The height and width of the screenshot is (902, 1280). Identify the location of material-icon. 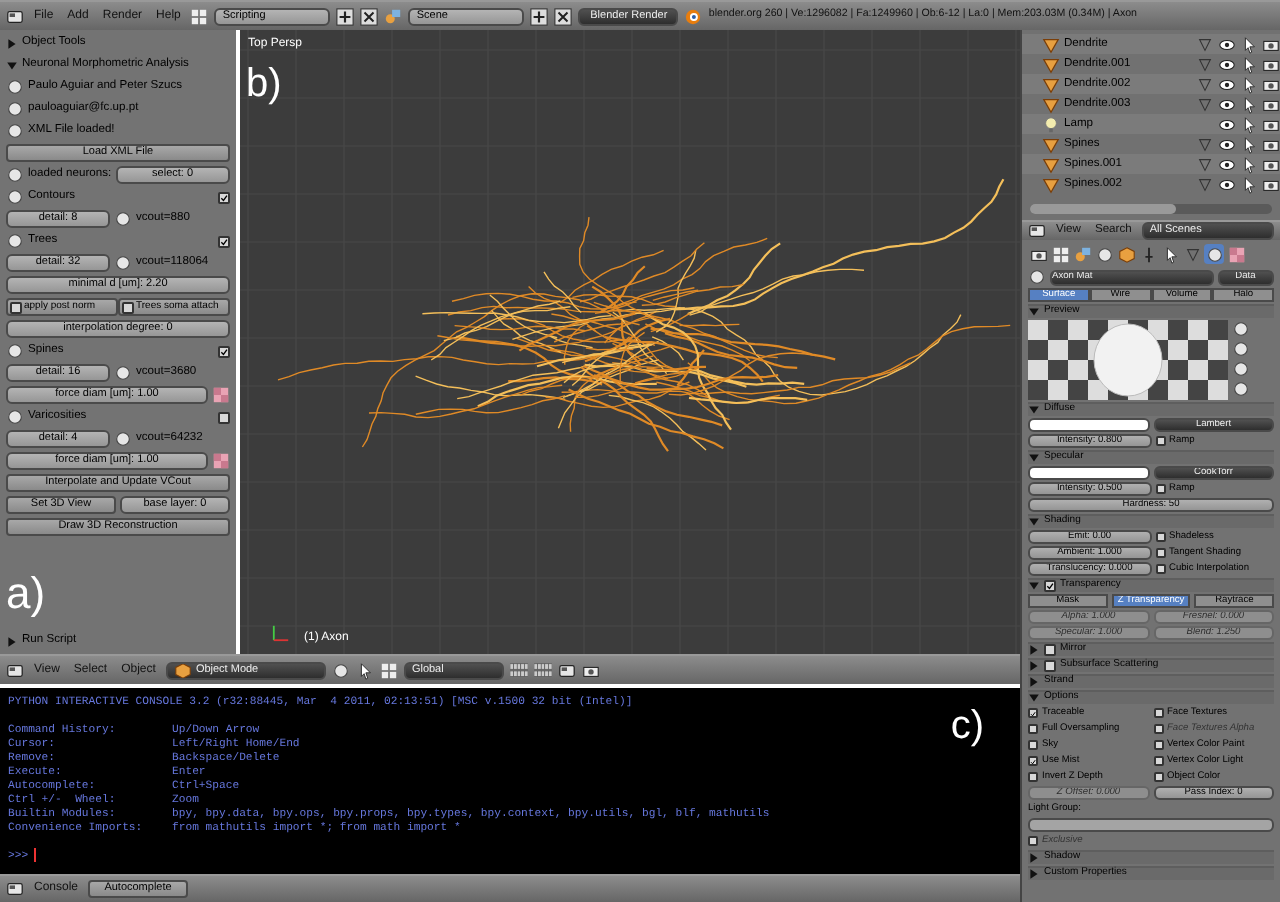
(1037, 277).